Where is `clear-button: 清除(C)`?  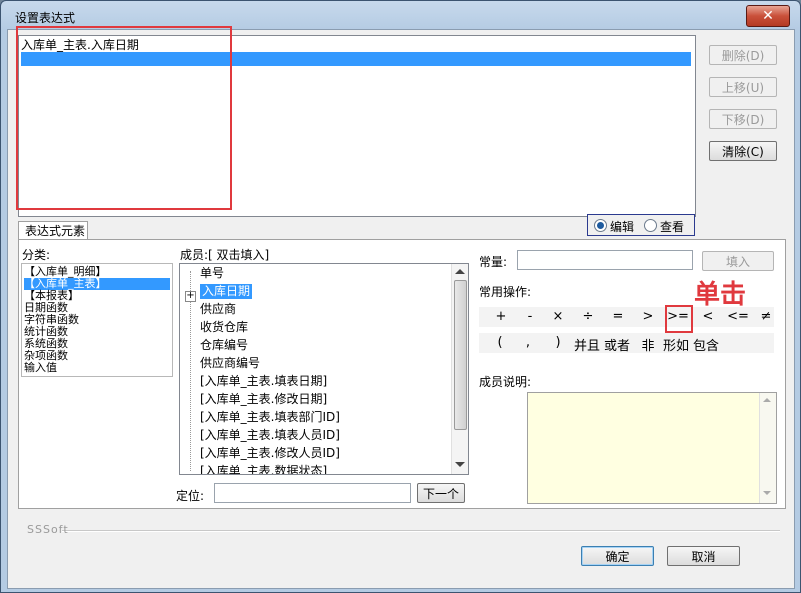
clear-button: 清除(C) is located at coordinates (743, 151).